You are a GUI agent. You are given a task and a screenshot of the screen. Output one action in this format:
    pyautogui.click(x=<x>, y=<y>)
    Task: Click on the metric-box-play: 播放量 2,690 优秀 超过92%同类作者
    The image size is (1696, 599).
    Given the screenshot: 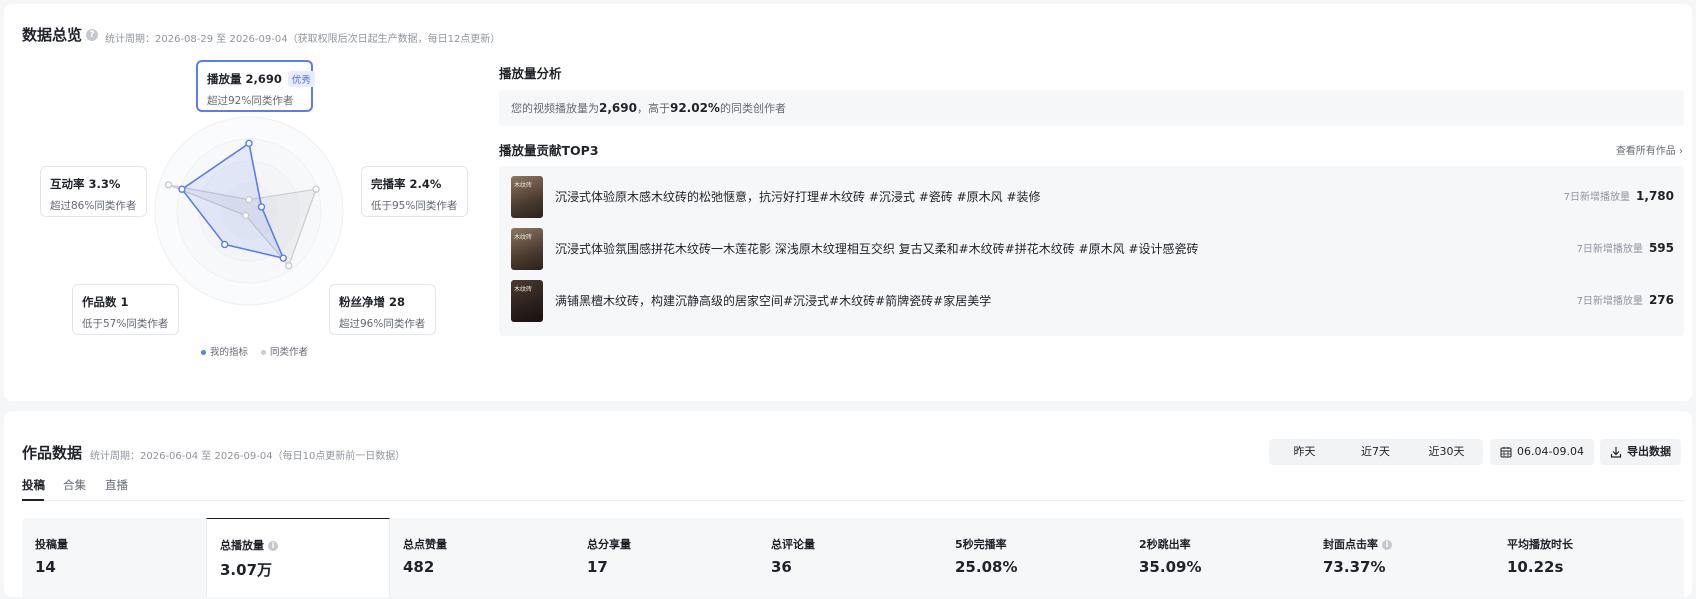 What is the action you would take?
    pyautogui.click(x=255, y=86)
    